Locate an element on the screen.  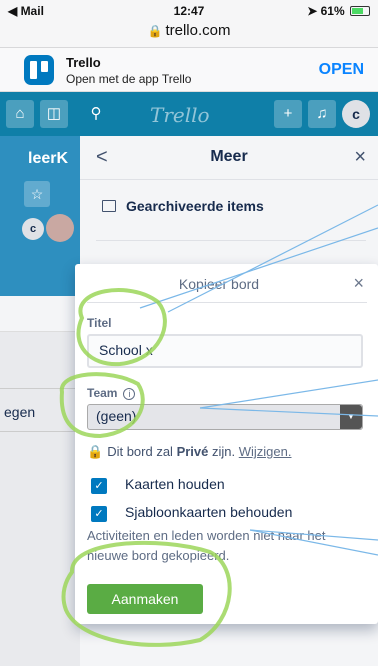
status-bar: ◀ Mail 12:47 ➤ 61% is located at coordinates (189, 11).